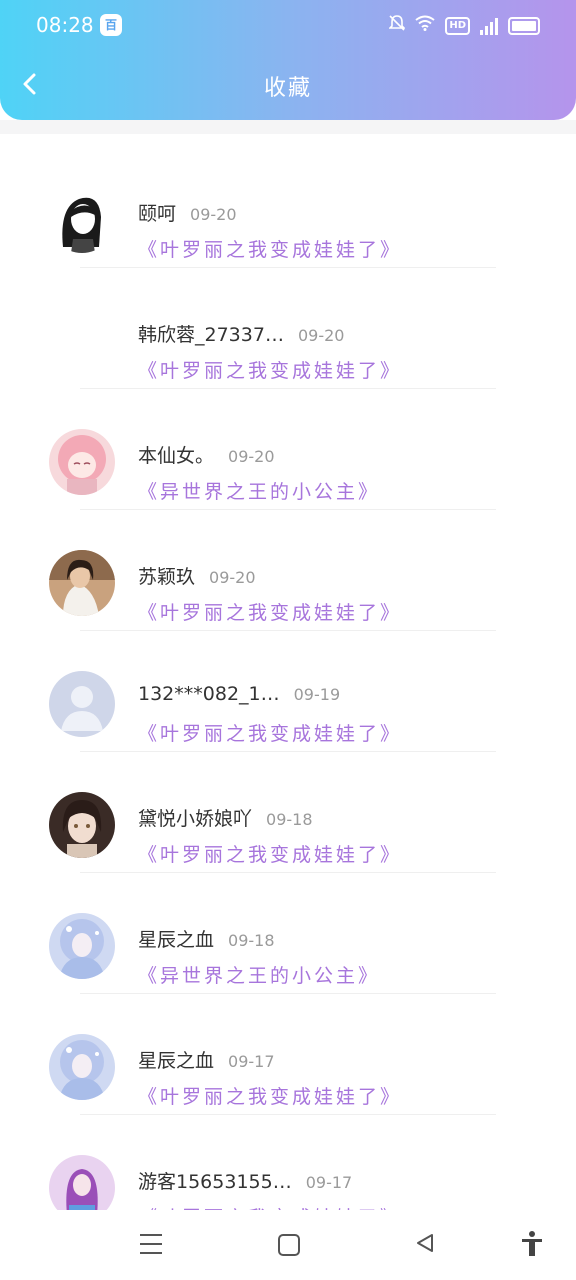  I want to click on system-nav-bar, so click(288, 1245).